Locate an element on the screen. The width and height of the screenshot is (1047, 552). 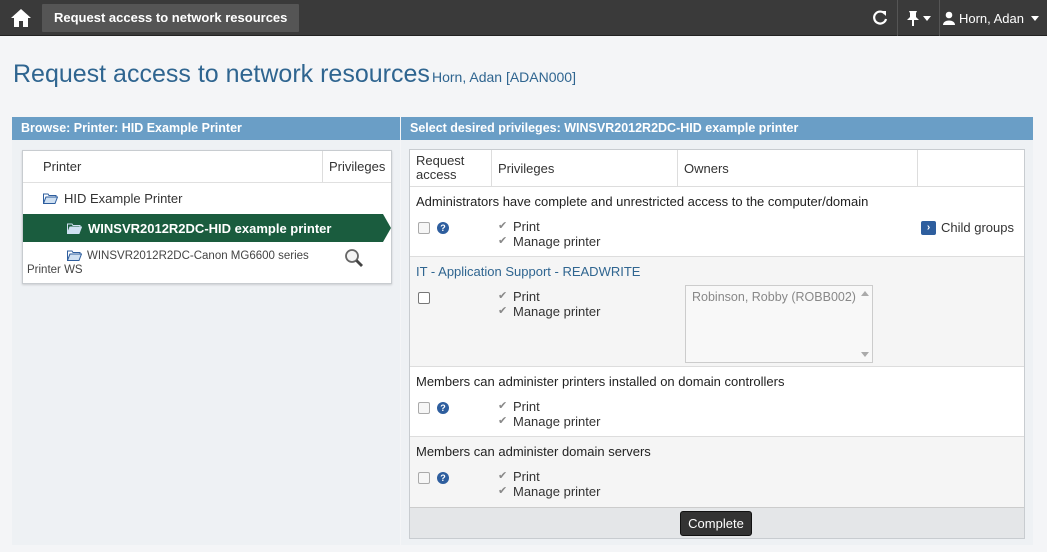
tree-item-label: WINSVR2012R2DC-HID example printer is located at coordinates (210, 228).